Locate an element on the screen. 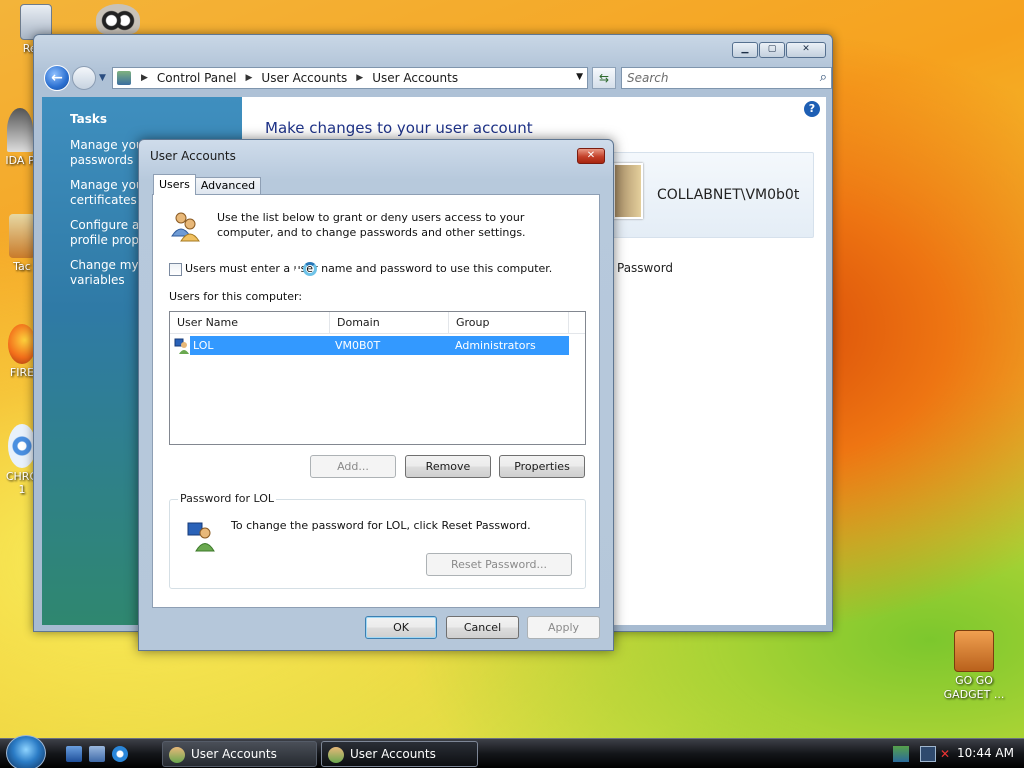 The height and width of the screenshot is (768, 1024). switch-windows-icon is located at coordinates (97, 754).